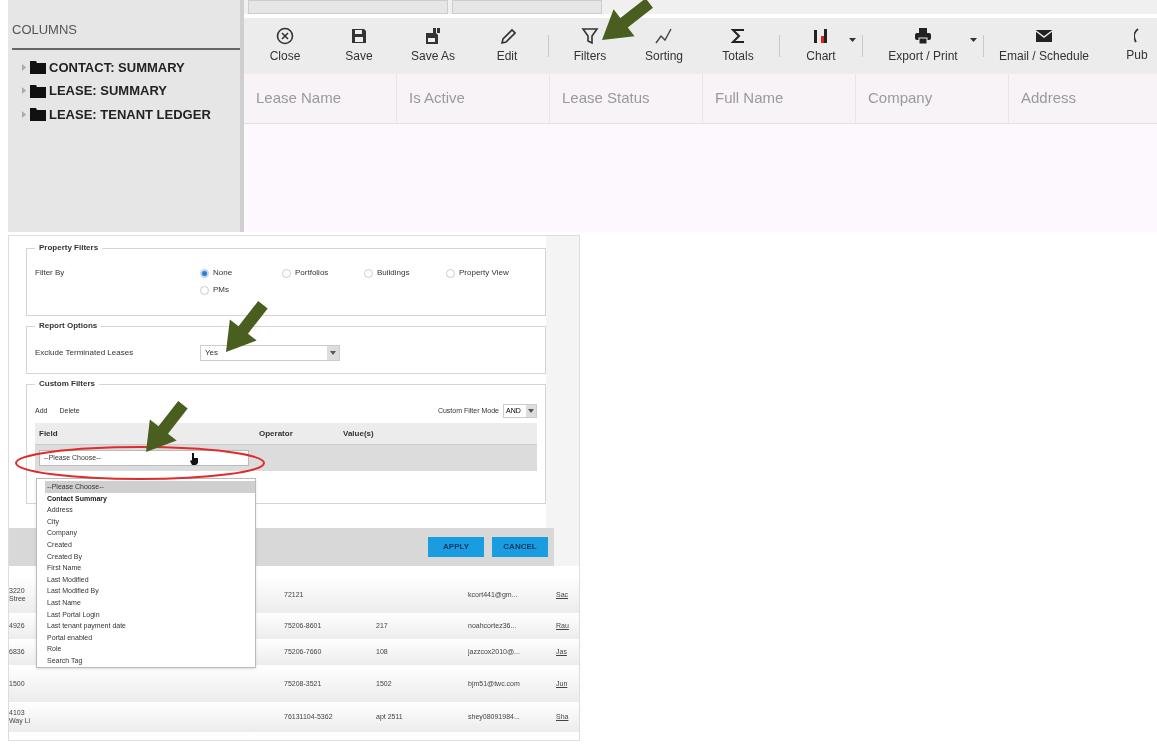 The width and height of the screenshot is (1157, 744). What do you see at coordinates (194, 459) in the screenshot?
I see `cursor-icon` at bounding box center [194, 459].